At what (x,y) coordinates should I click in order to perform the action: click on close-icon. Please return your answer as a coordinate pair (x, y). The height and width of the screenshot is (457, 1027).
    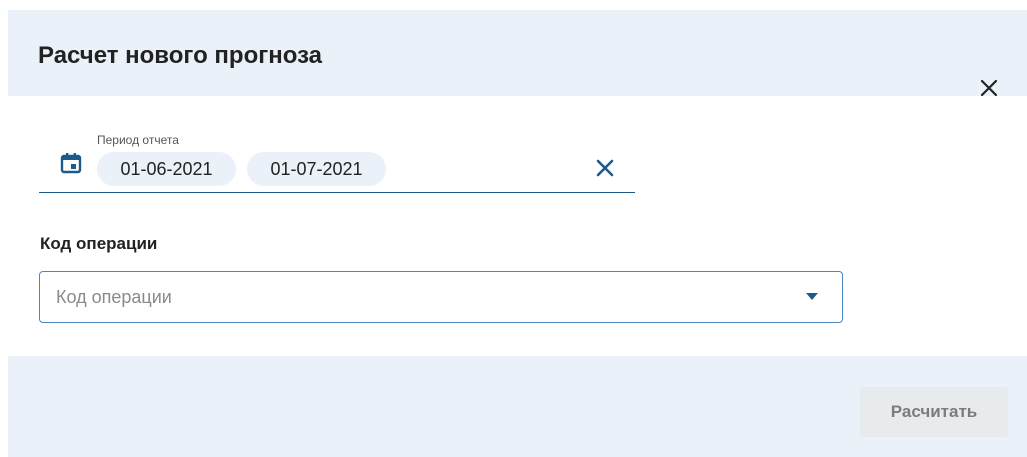
    Looking at the image, I should click on (989, 88).